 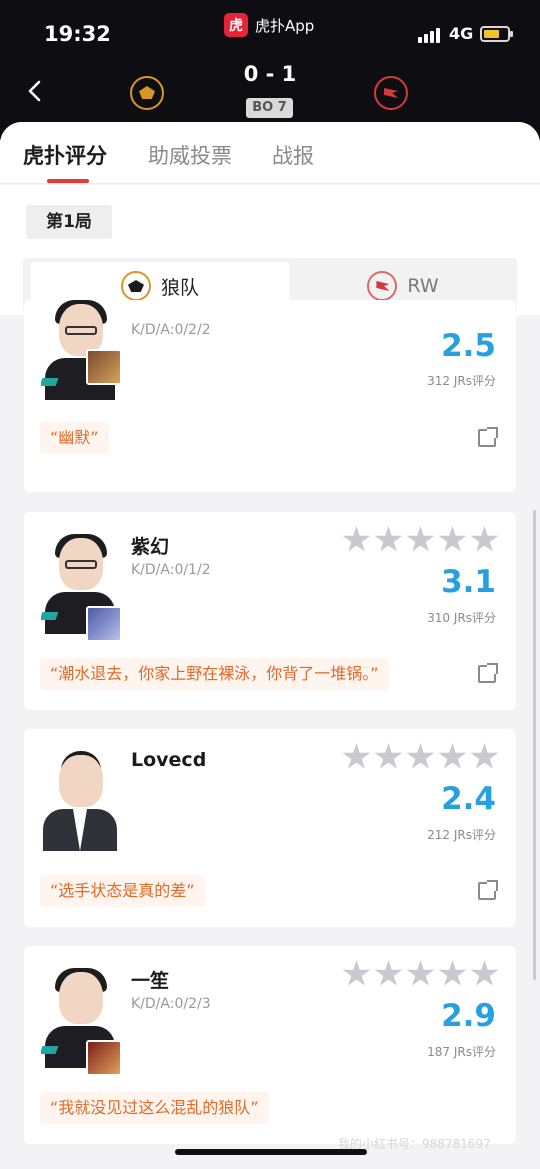 I want to click on top-comment: “潮水退去，你家上野在裸泳，你背了一堆锅。”, so click(x=214, y=674).